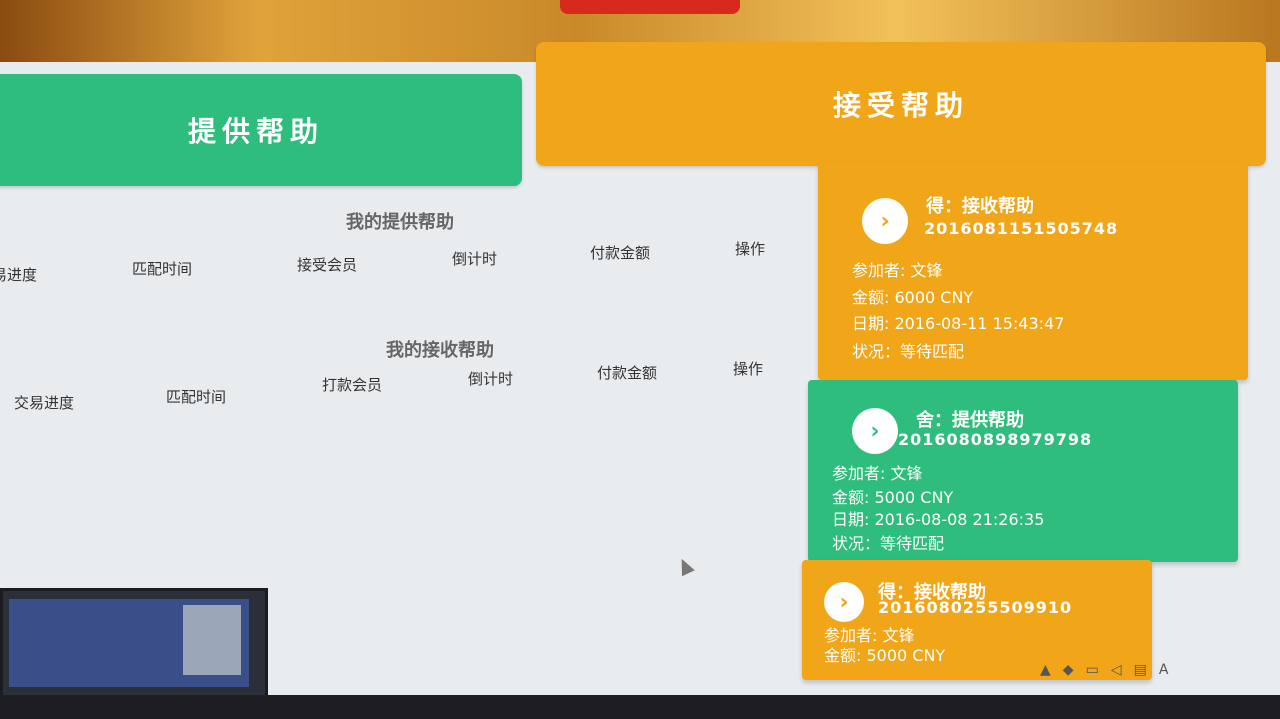 The width and height of the screenshot is (1280, 719). What do you see at coordinates (901, 104) in the screenshot?
I see `receive-help-button: 接受帮助` at bounding box center [901, 104].